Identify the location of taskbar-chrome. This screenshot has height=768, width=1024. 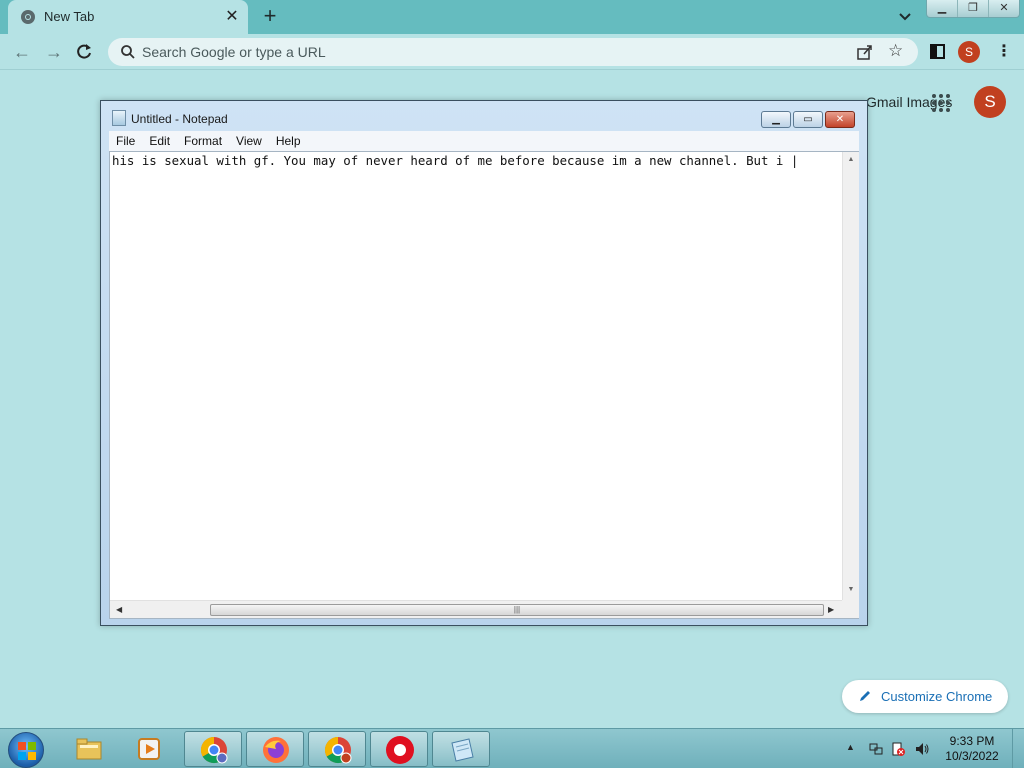
(213, 749).